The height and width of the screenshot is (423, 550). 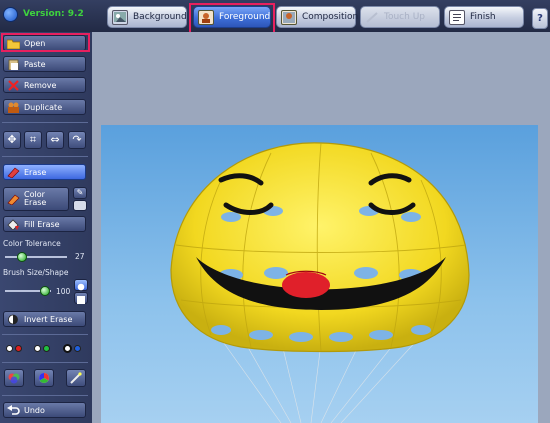 What do you see at coordinates (35, 172) in the screenshot?
I see `erase-label: Erase` at bounding box center [35, 172].